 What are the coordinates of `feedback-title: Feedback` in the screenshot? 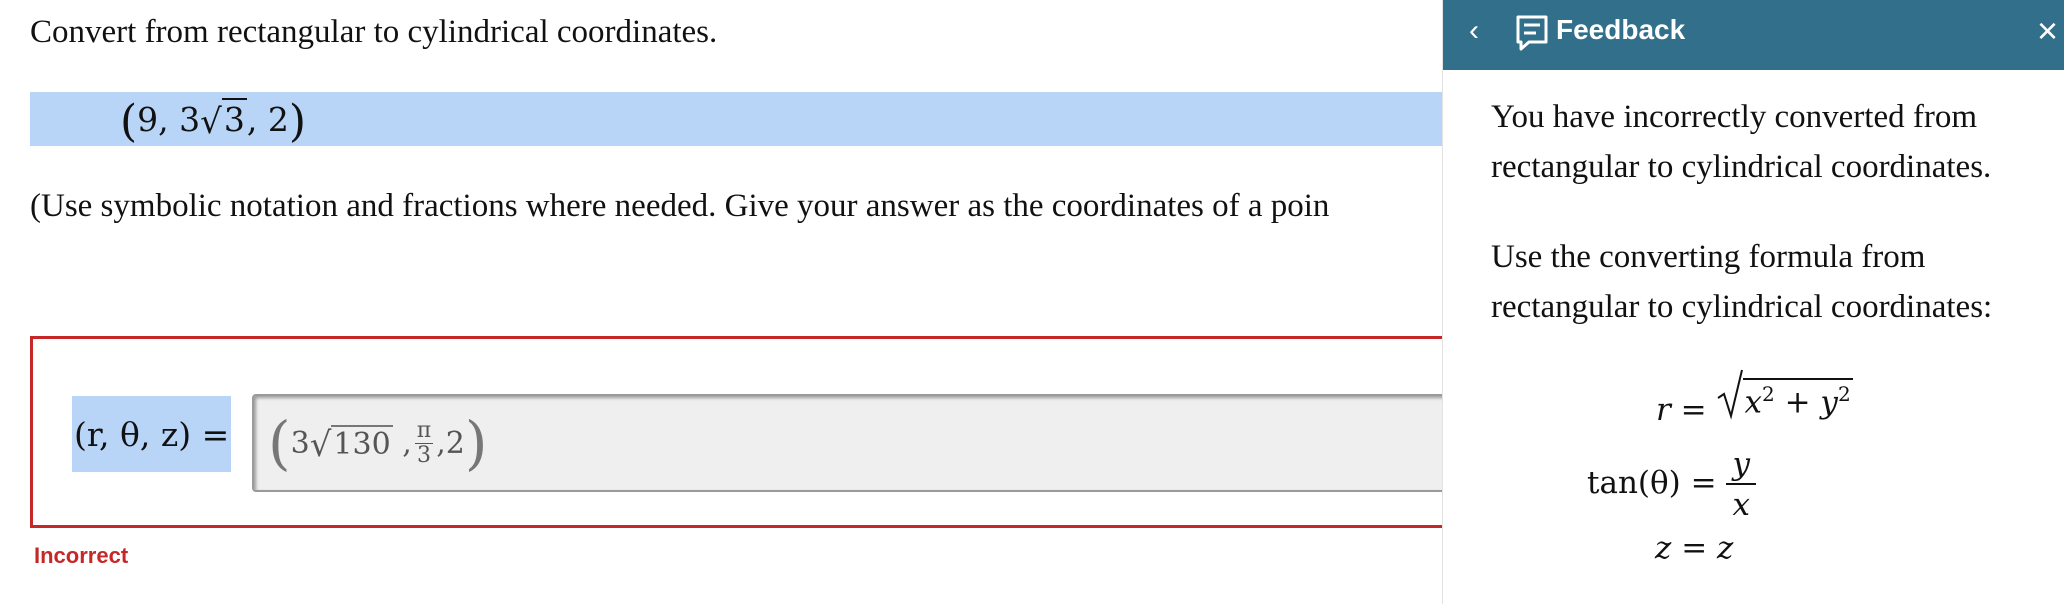 It's located at (1621, 29).